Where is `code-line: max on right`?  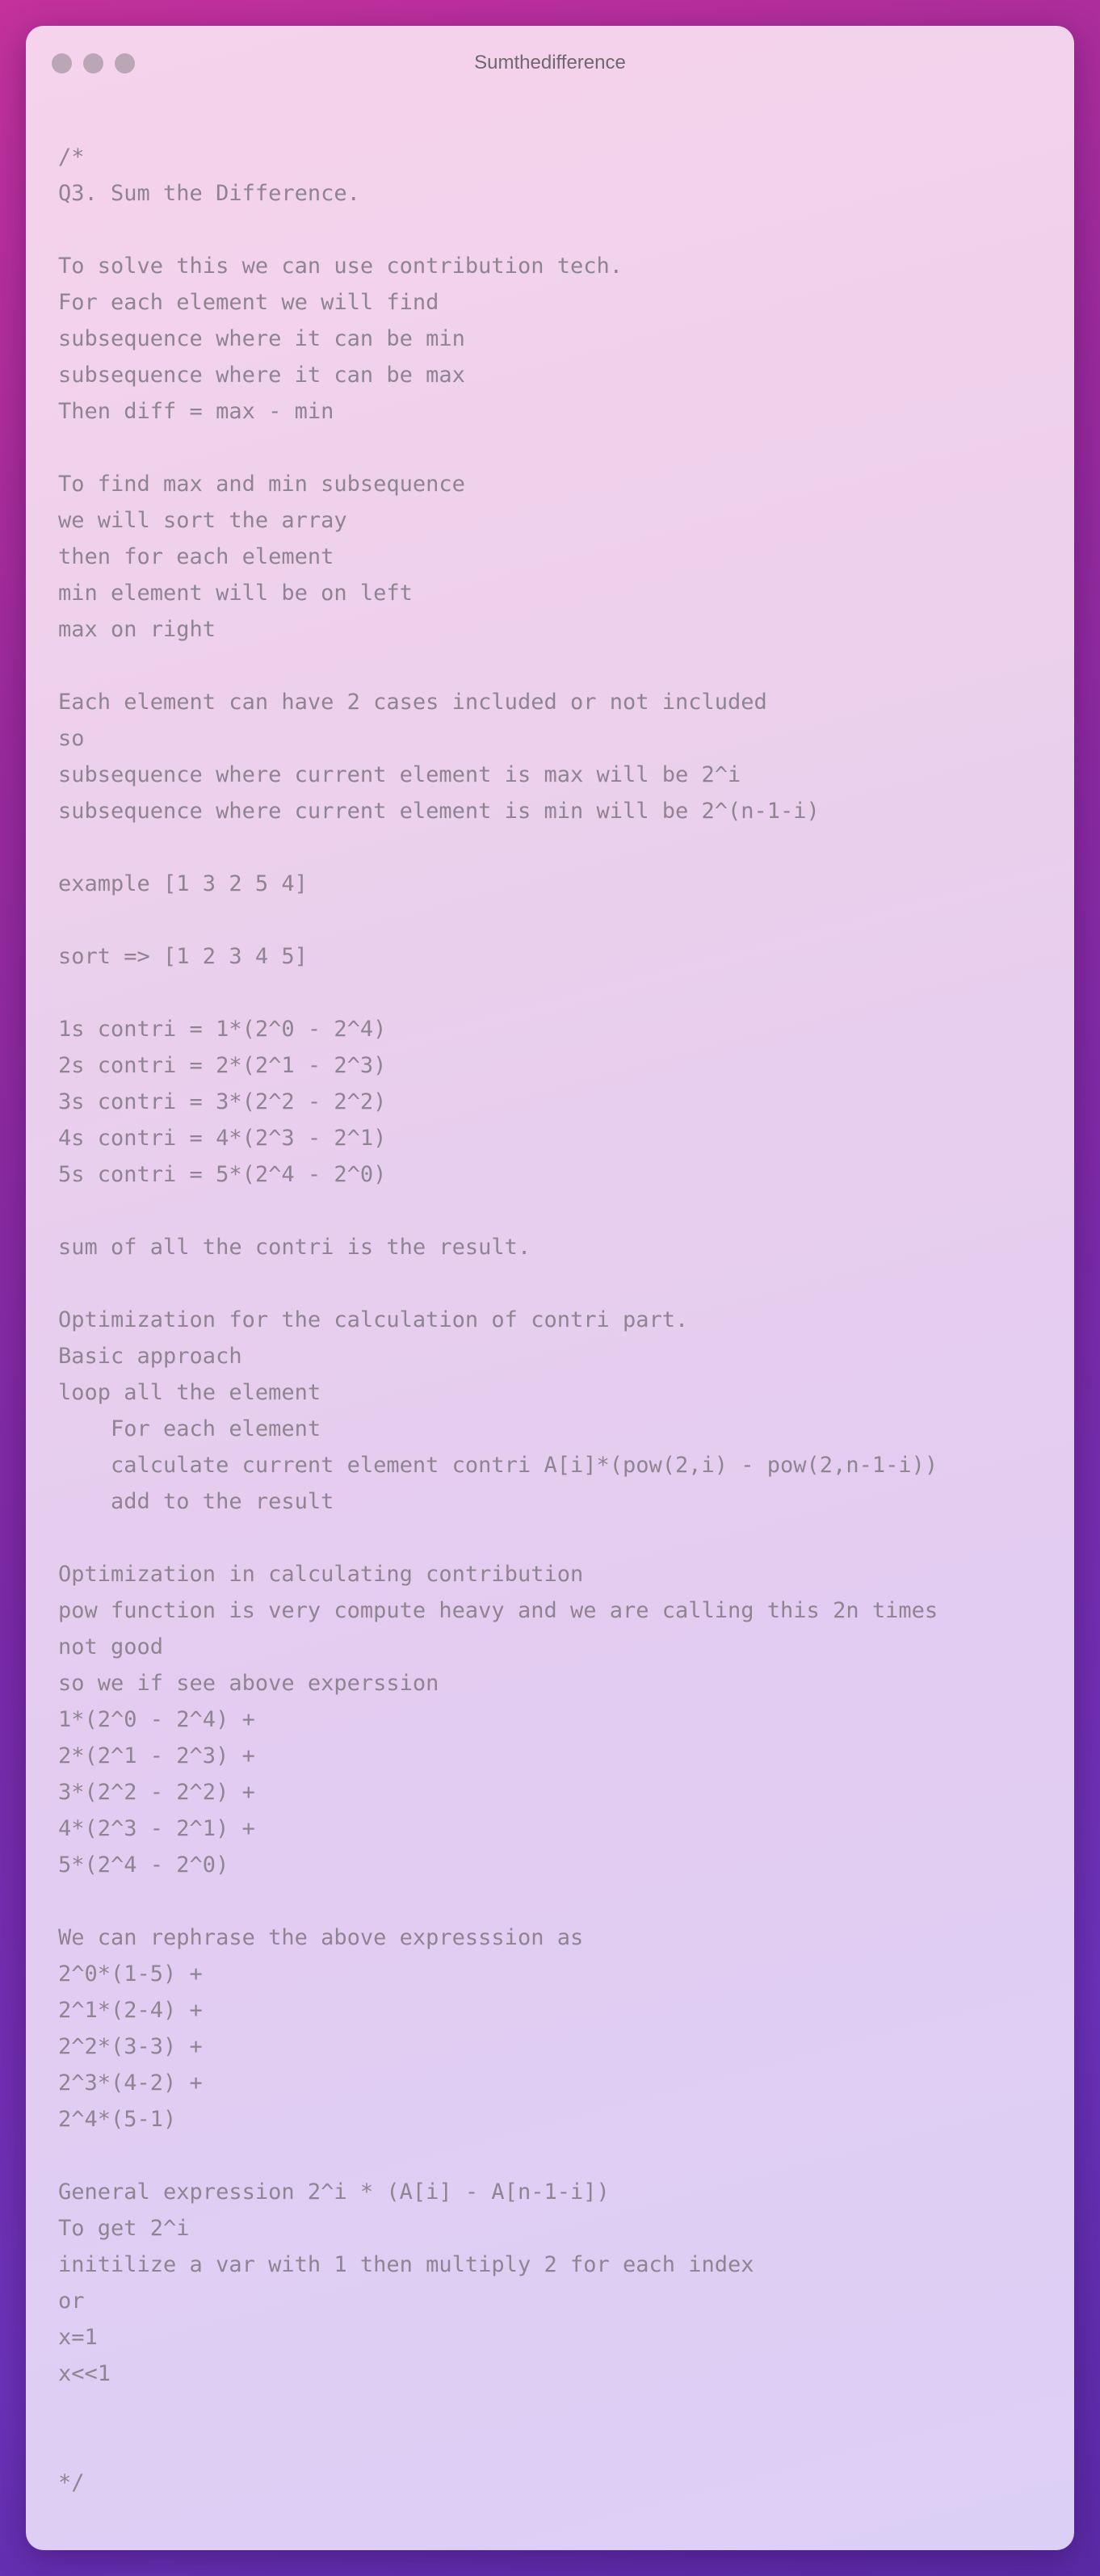
code-line: max on right is located at coordinates (137, 629).